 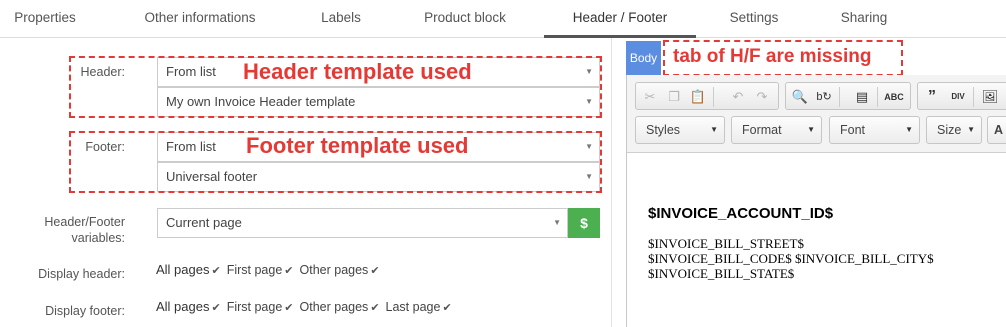 I want to click on invoice-bill-street: $INVOICE_BILL_STREET$, so click(x=726, y=243).